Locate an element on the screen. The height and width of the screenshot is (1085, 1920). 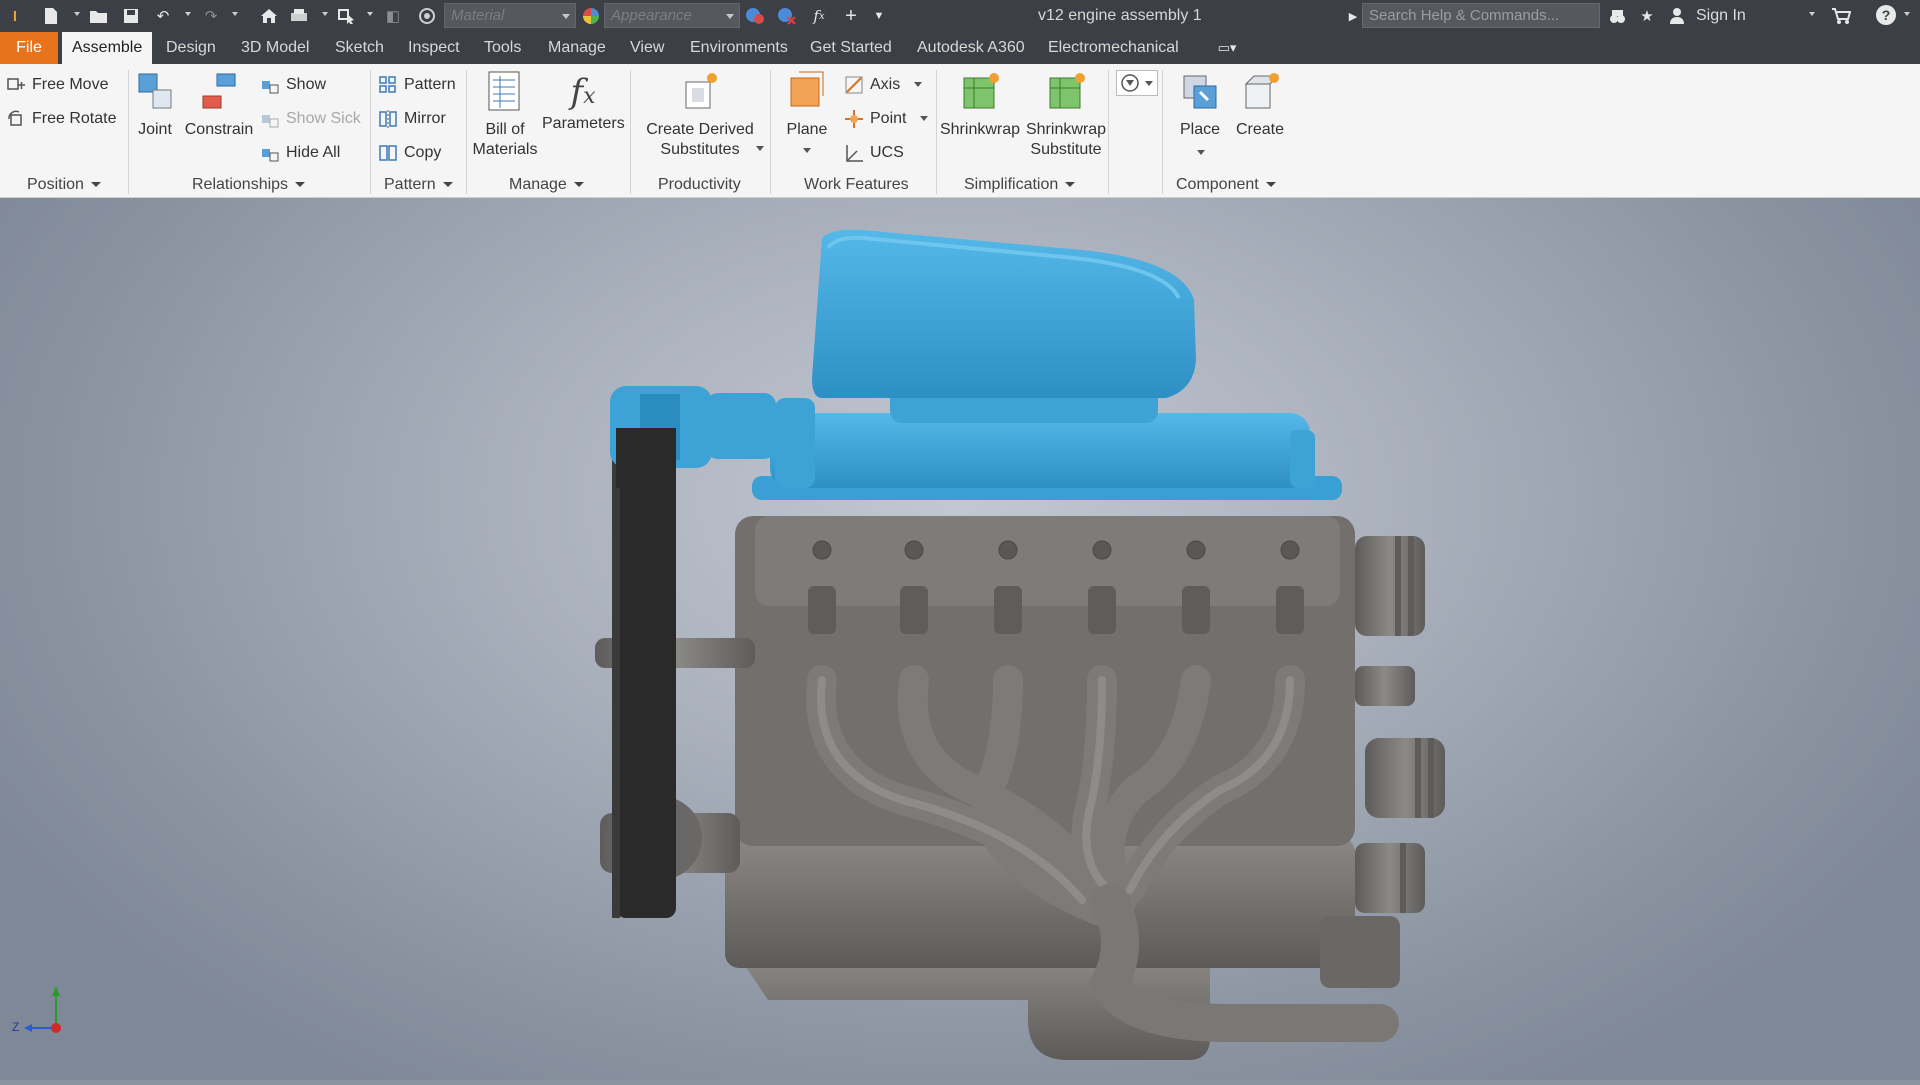
save-icon is located at coordinates (131, 16).